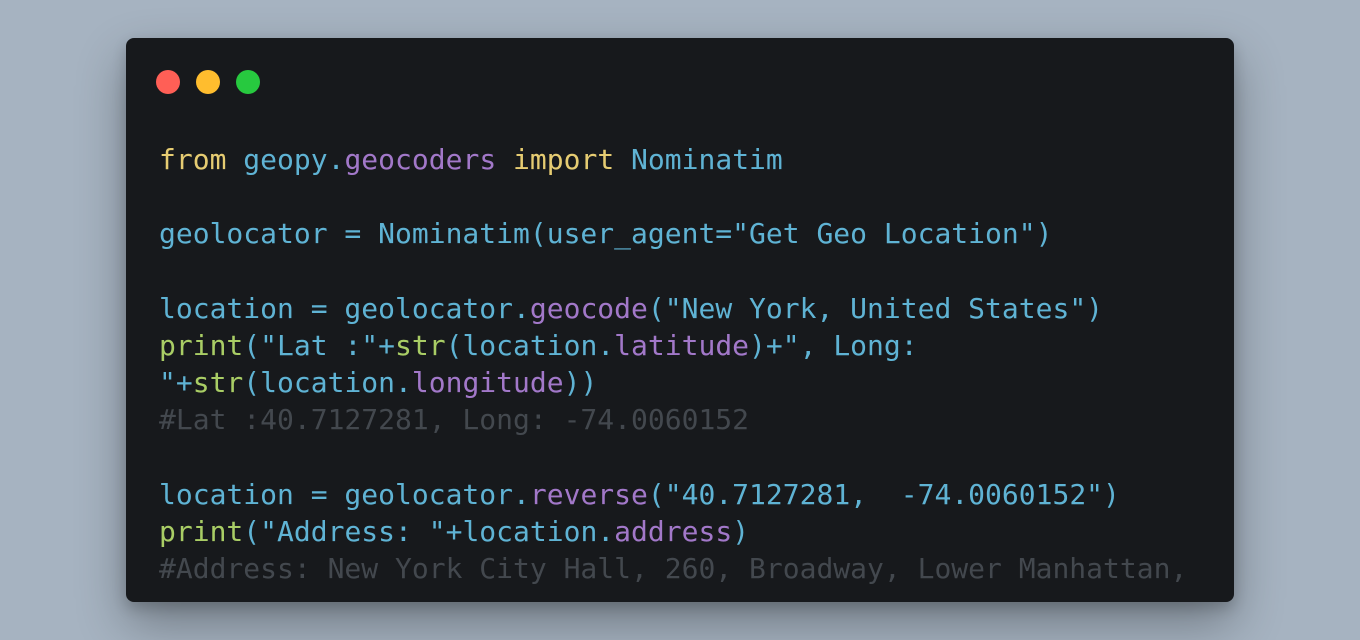 This screenshot has height=640, width=1360. Describe the element at coordinates (875, 308) in the screenshot. I see `code-token: ("New York, United States")` at that location.